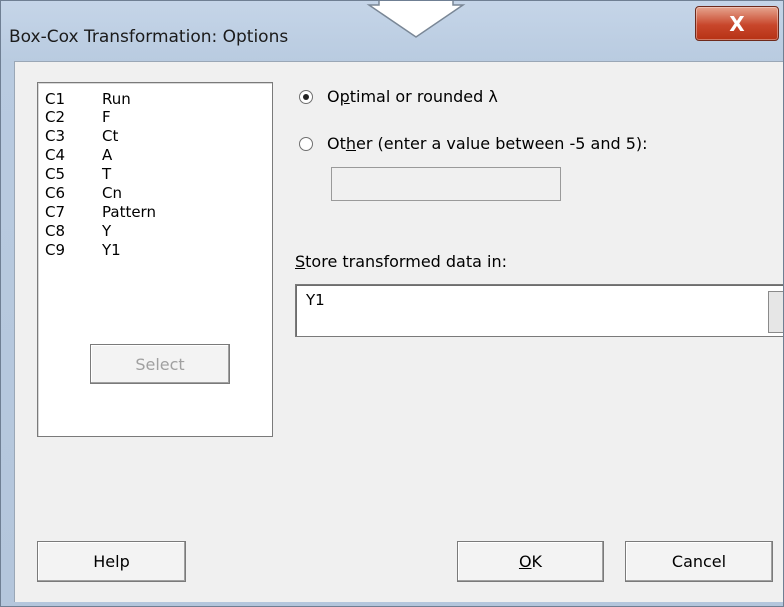 The height and width of the screenshot is (607, 784). Describe the element at coordinates (699, 561) in the screenshot. I see `cancel-button: Cancel` at that location.